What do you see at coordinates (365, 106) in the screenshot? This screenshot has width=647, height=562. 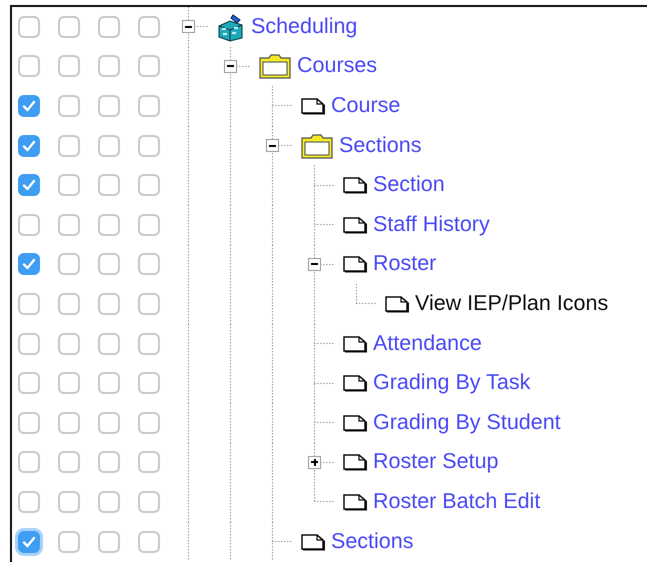 I see `tree-link: Course` at bounding box center [365, 106].